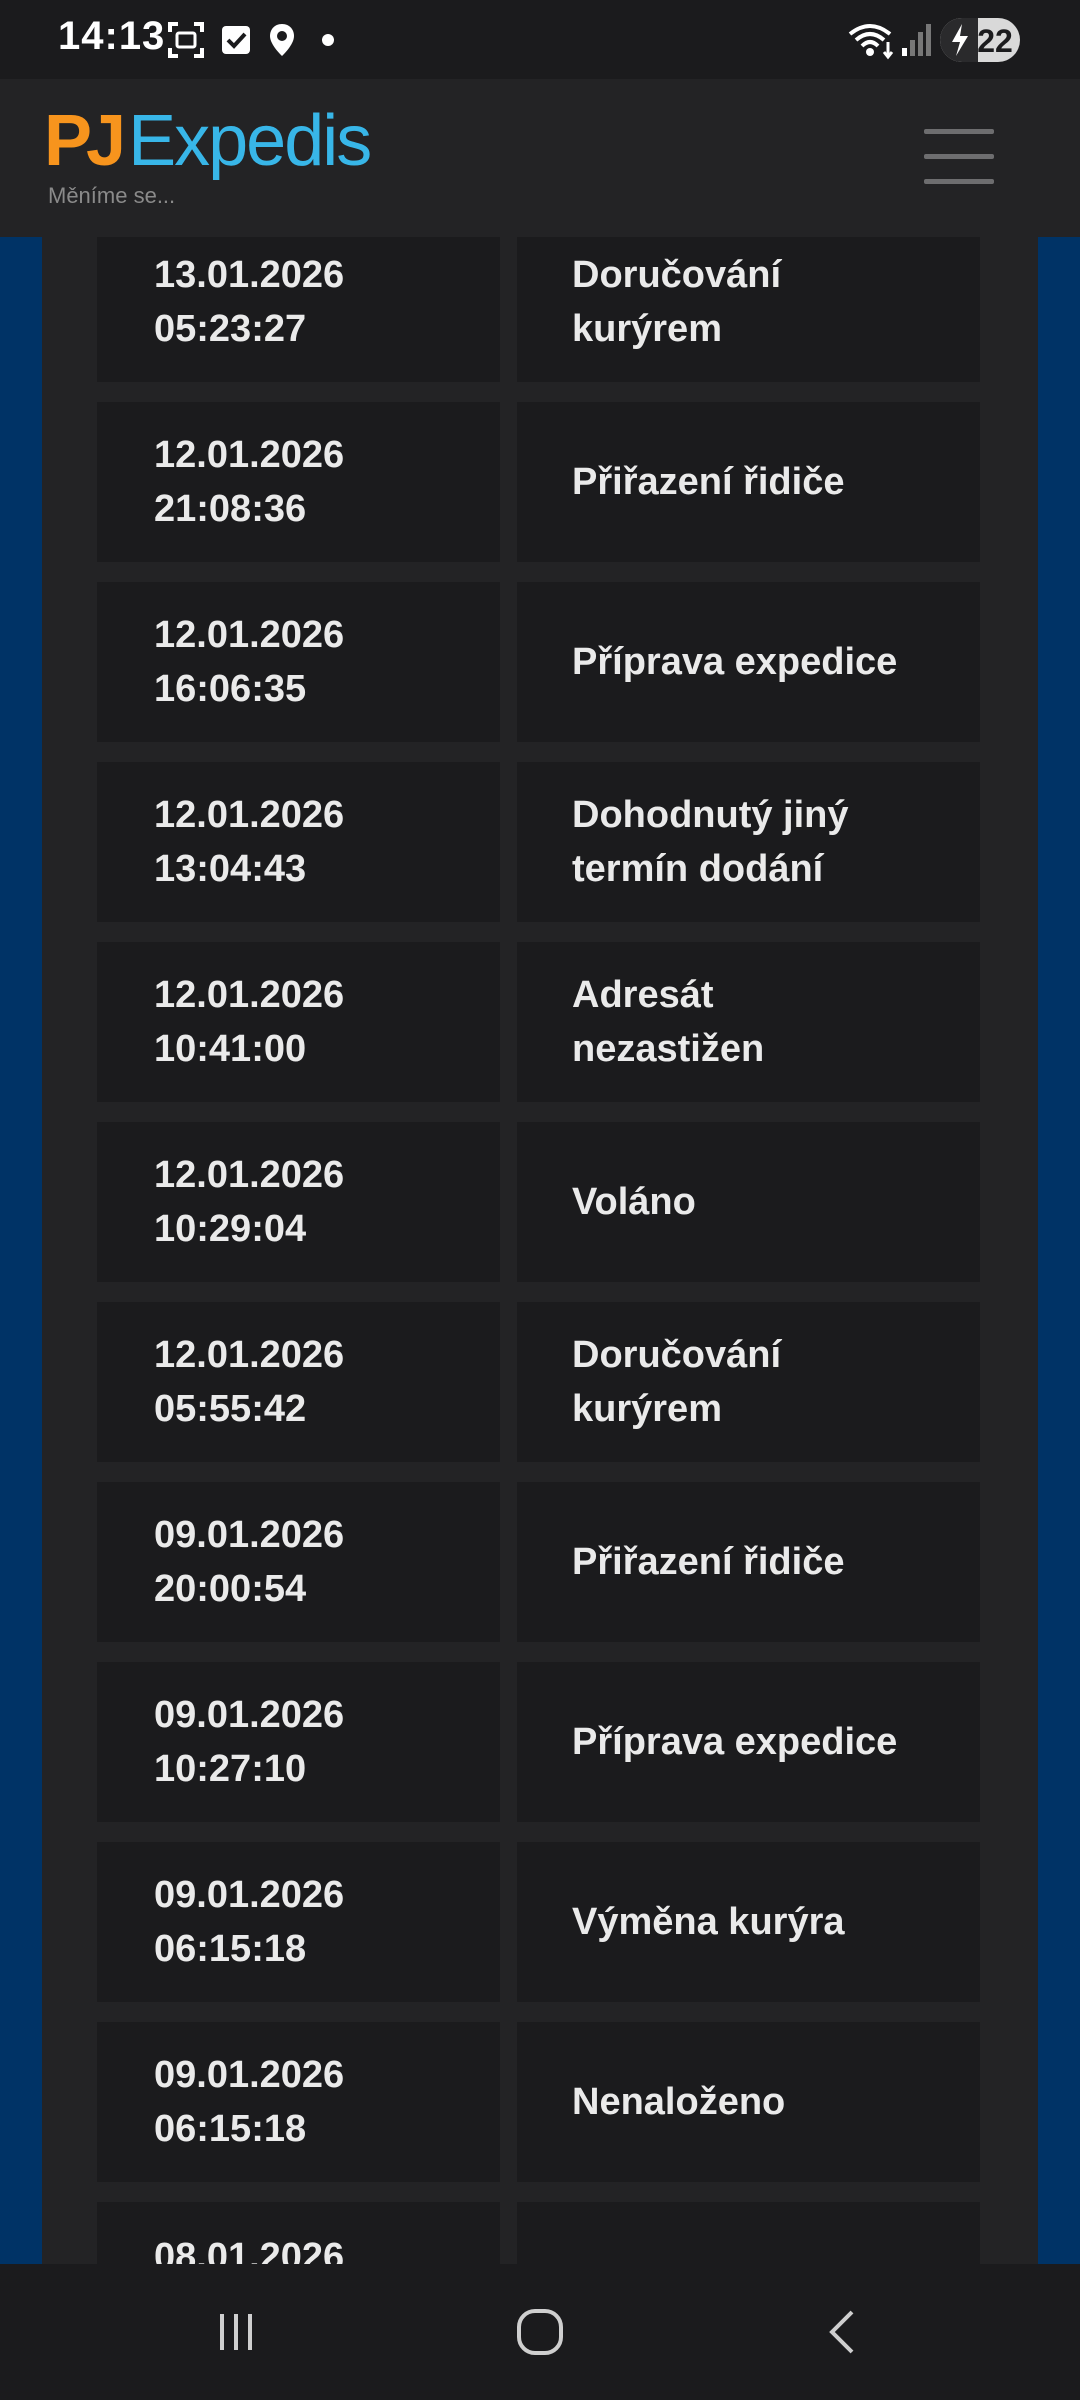 The width and height of the screenshot is (1080, 2400). Describe the element at coordinates (710, 842) in the screenshot. I see `status-text: Dohodnutý jiný termín dodání` at that location.